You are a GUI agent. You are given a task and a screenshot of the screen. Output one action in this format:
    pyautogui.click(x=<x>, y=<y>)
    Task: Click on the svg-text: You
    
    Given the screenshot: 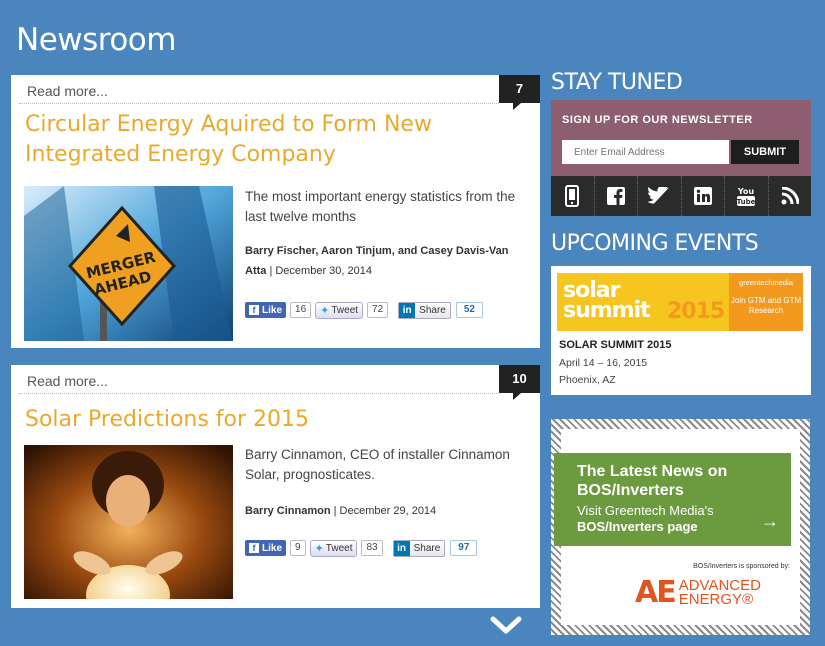 What is the action you would take?
    pyautogui.click(x=746, y=191)
    